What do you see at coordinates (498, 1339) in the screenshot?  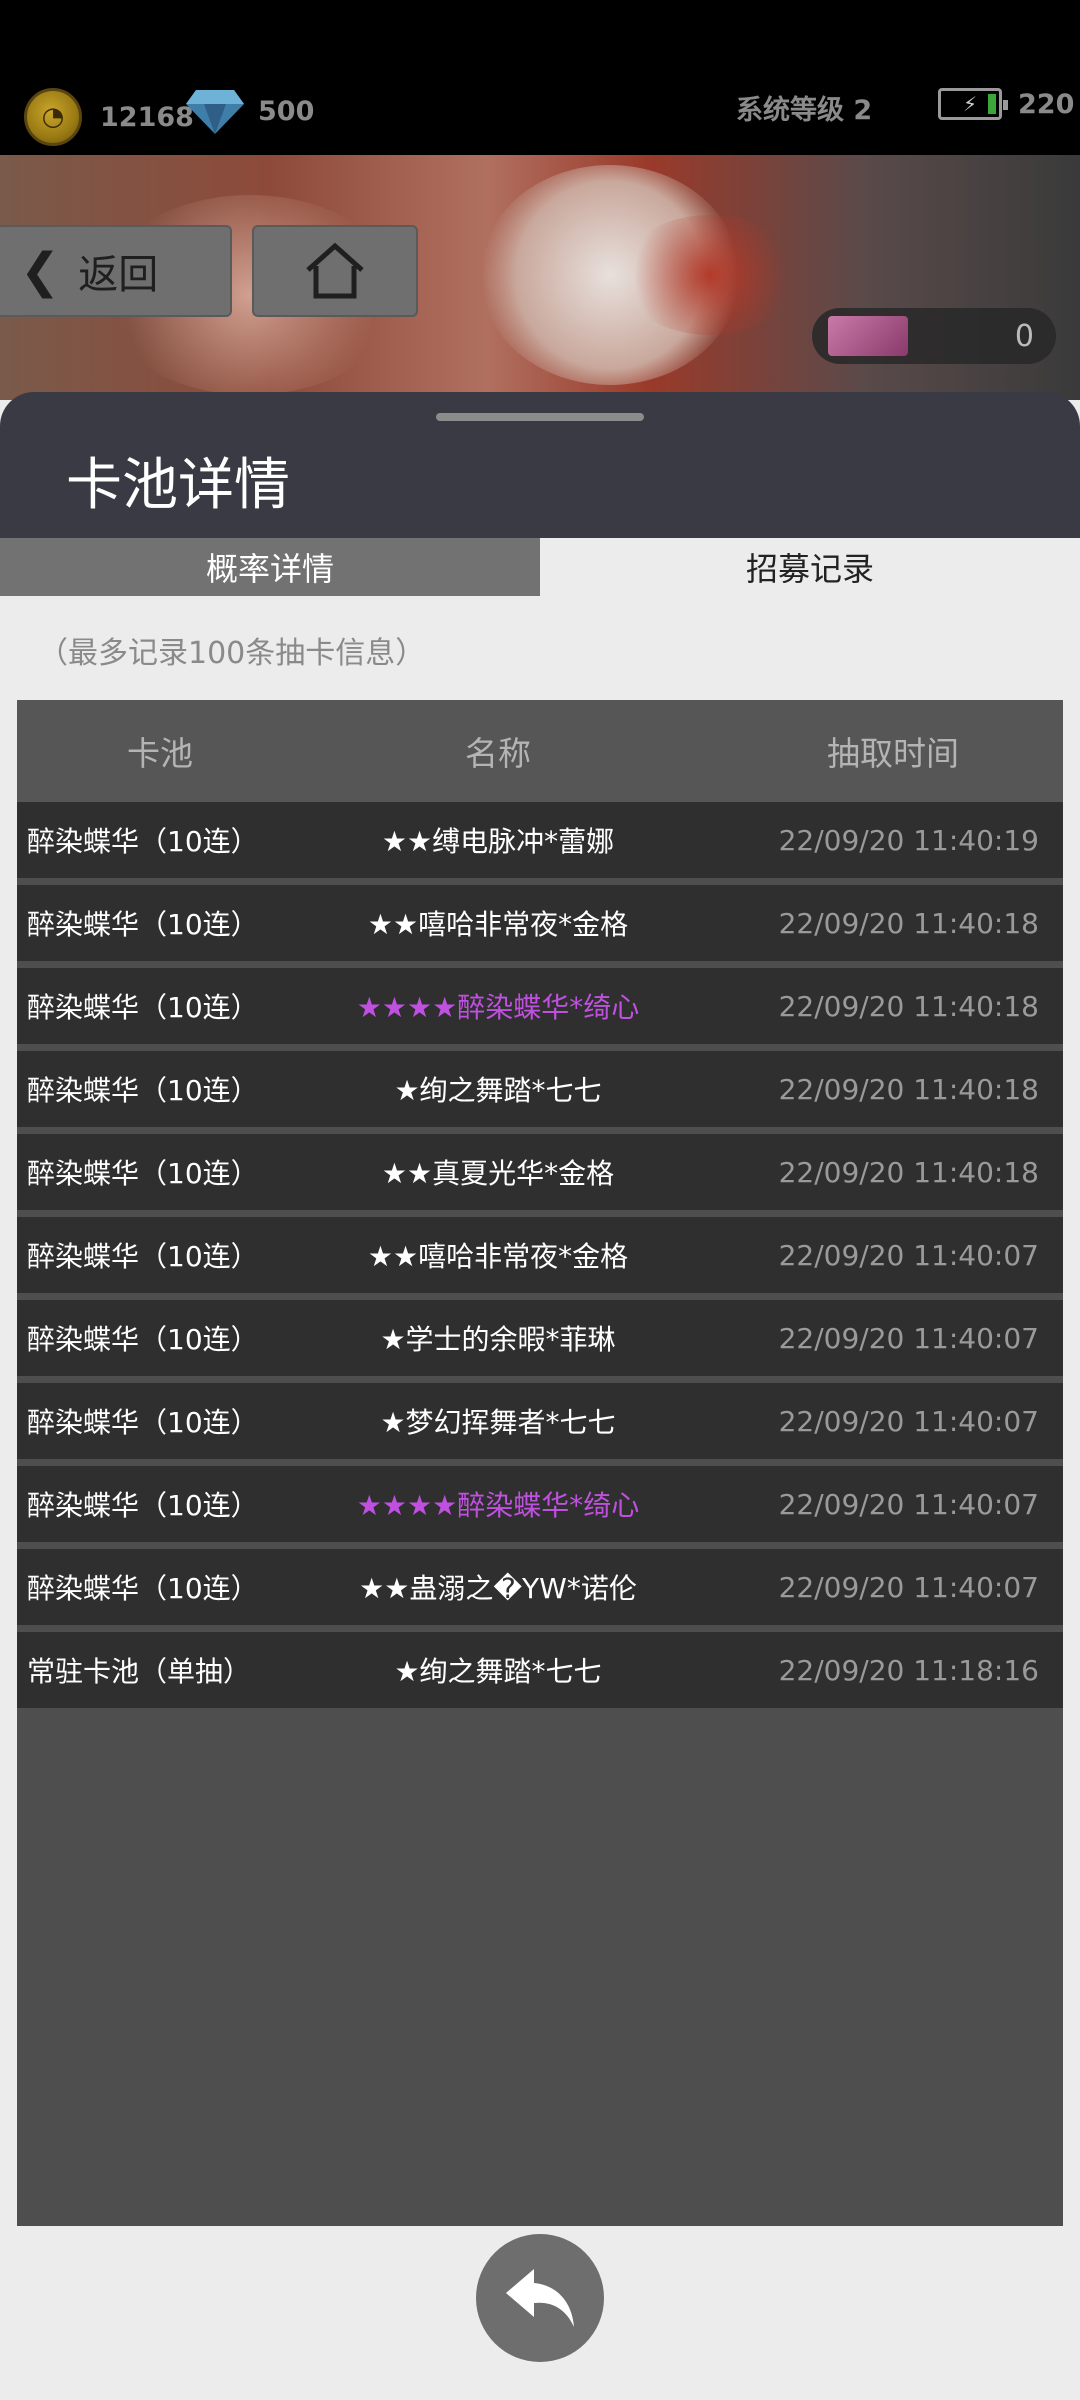 I see `cell-name: ★学士的余暇*菲琳` at bounding box center [498, 1339].